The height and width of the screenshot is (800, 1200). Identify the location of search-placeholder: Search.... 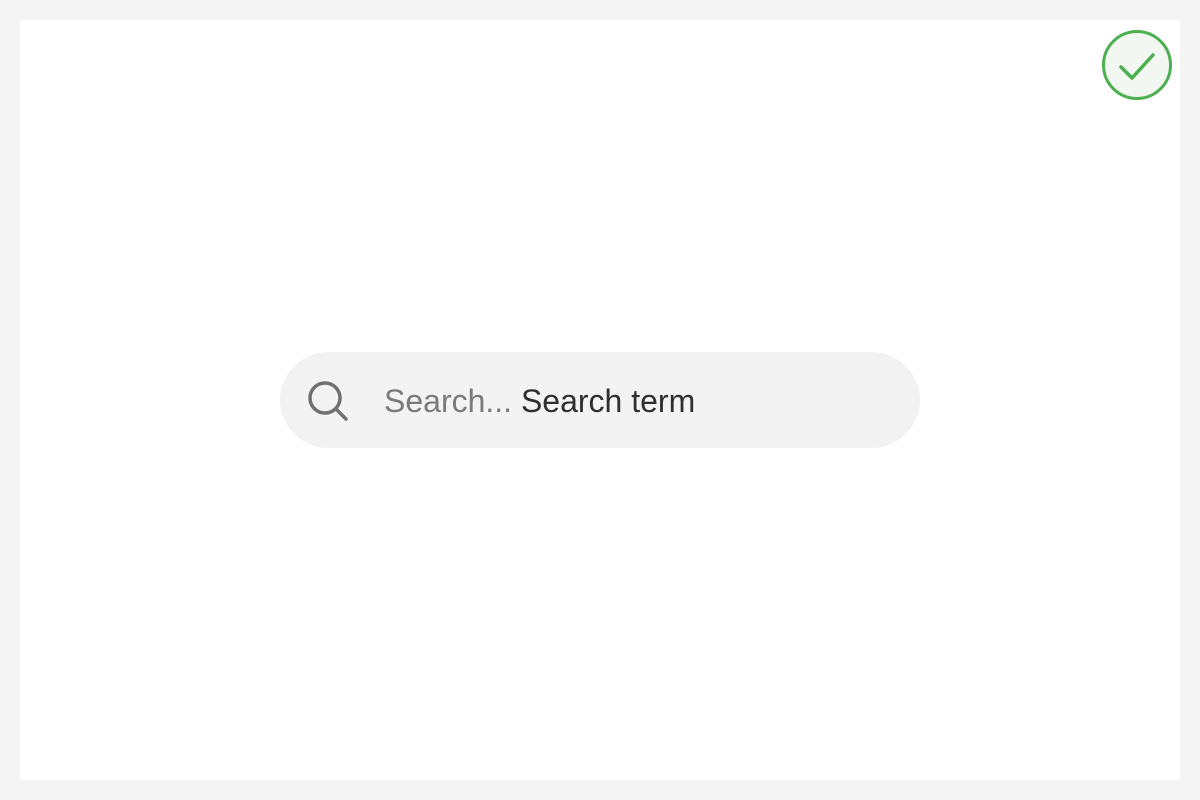
(448, 401).